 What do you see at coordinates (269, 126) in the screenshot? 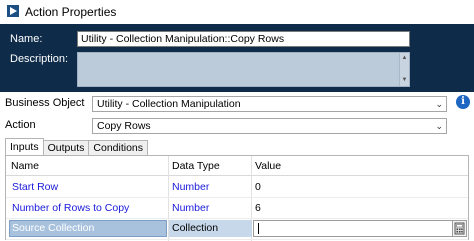
I see `action-dropdown: Copy Rows ⌄` at bounding box center [269, 126].